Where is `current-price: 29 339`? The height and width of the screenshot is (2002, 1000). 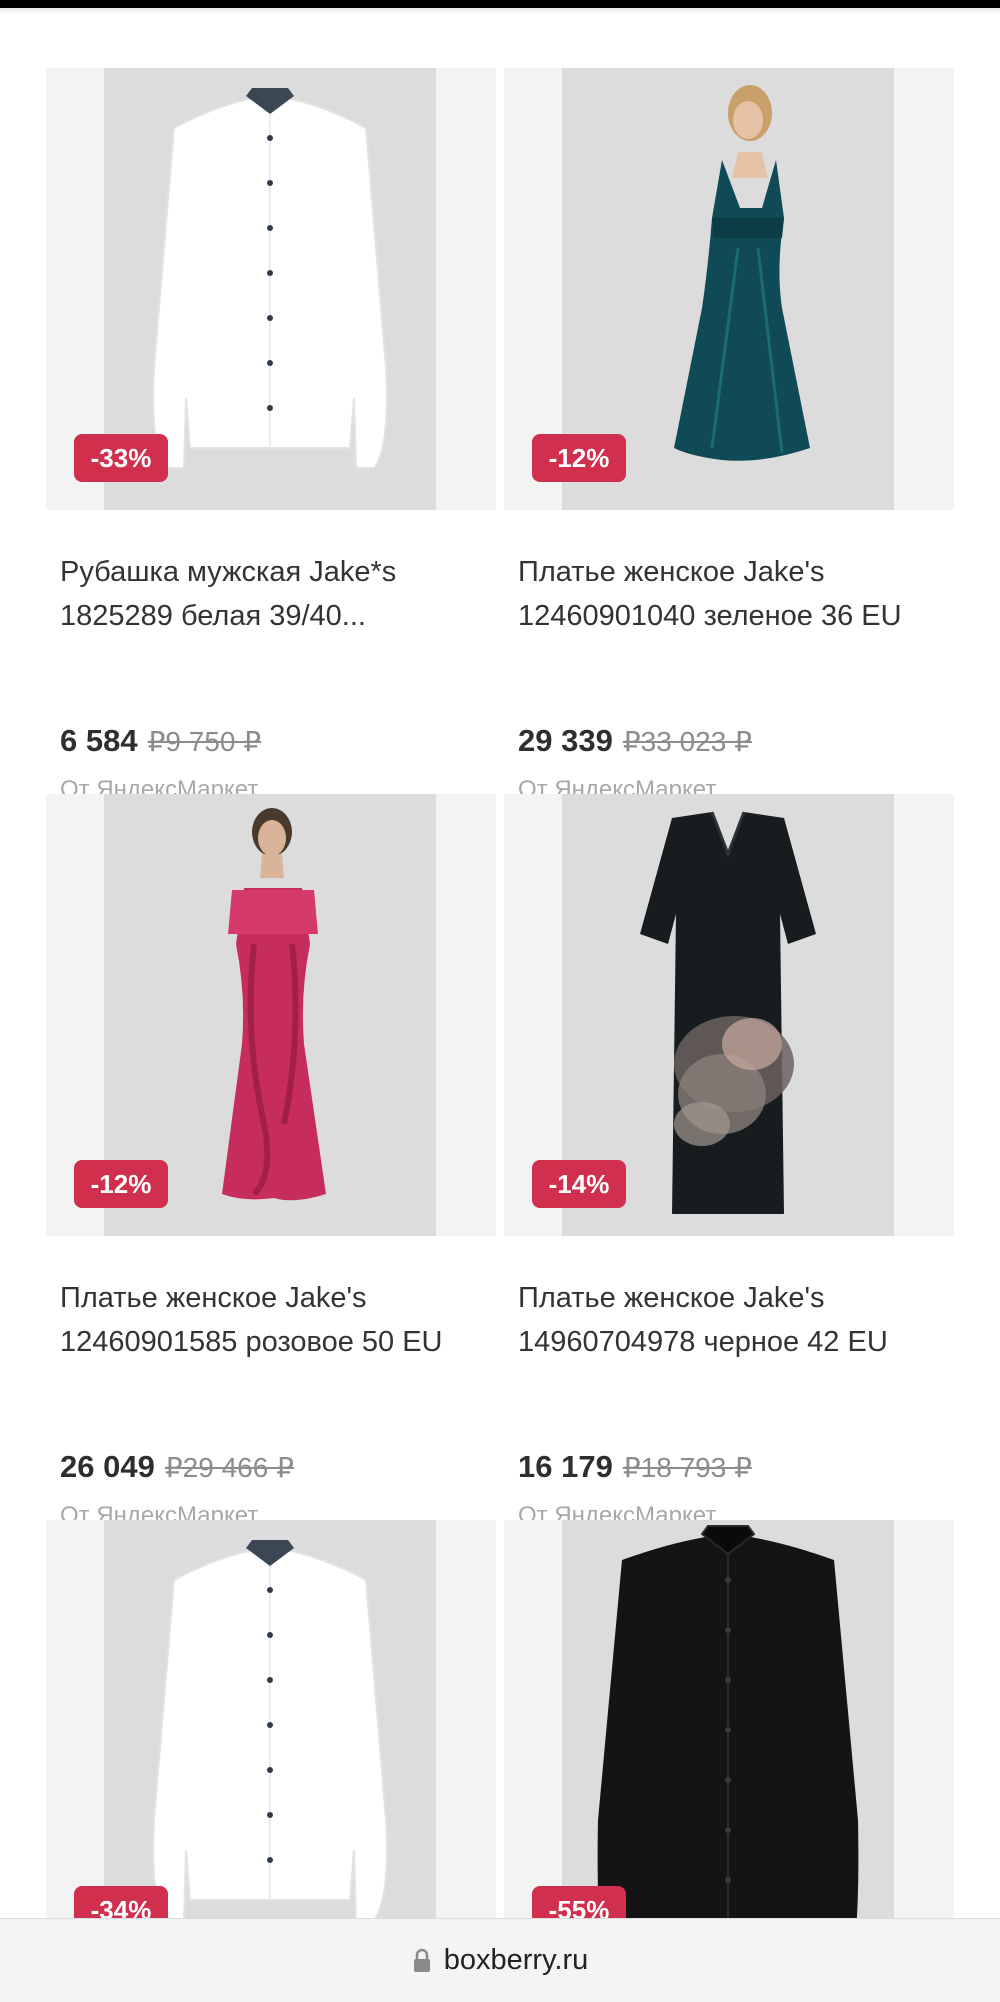 current-price: 29 339 is located at coordinates (565, 740).